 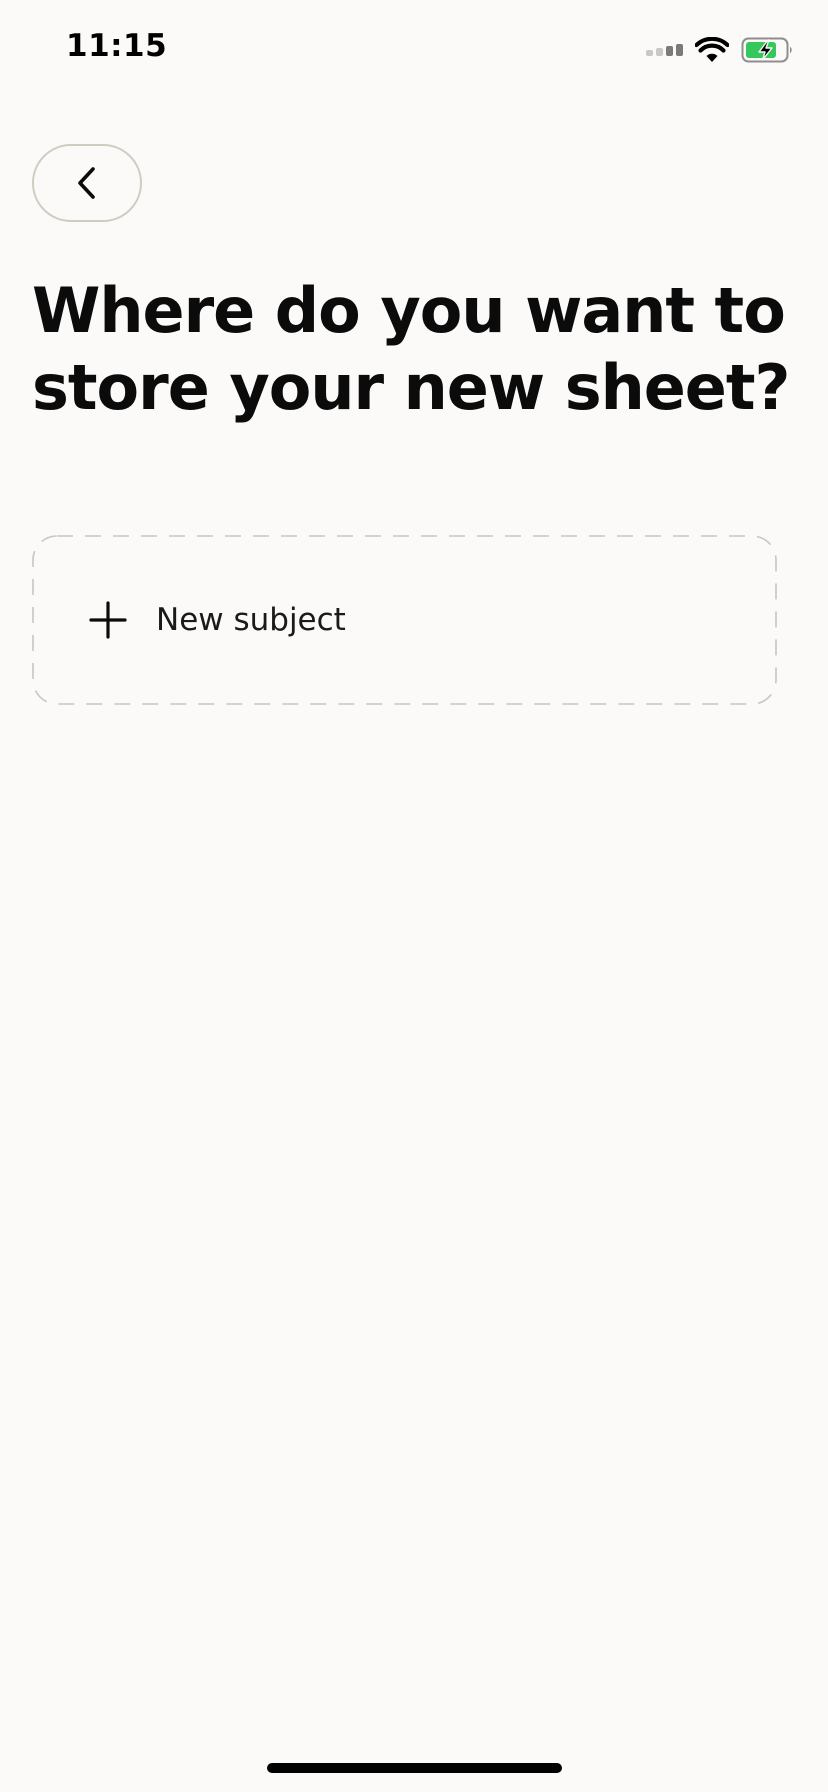 What do you see at coordinates (664, 50) in the screenshot?
I see `cellular-signal-icon` at bounding box center [664, 50].